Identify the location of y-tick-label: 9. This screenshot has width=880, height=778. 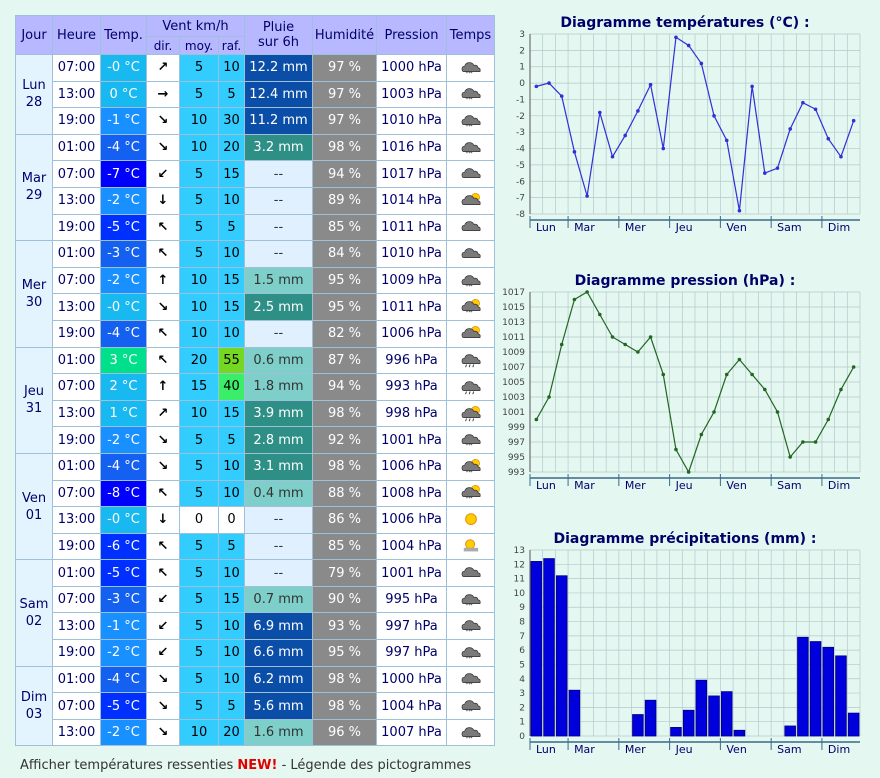
(522, 608).